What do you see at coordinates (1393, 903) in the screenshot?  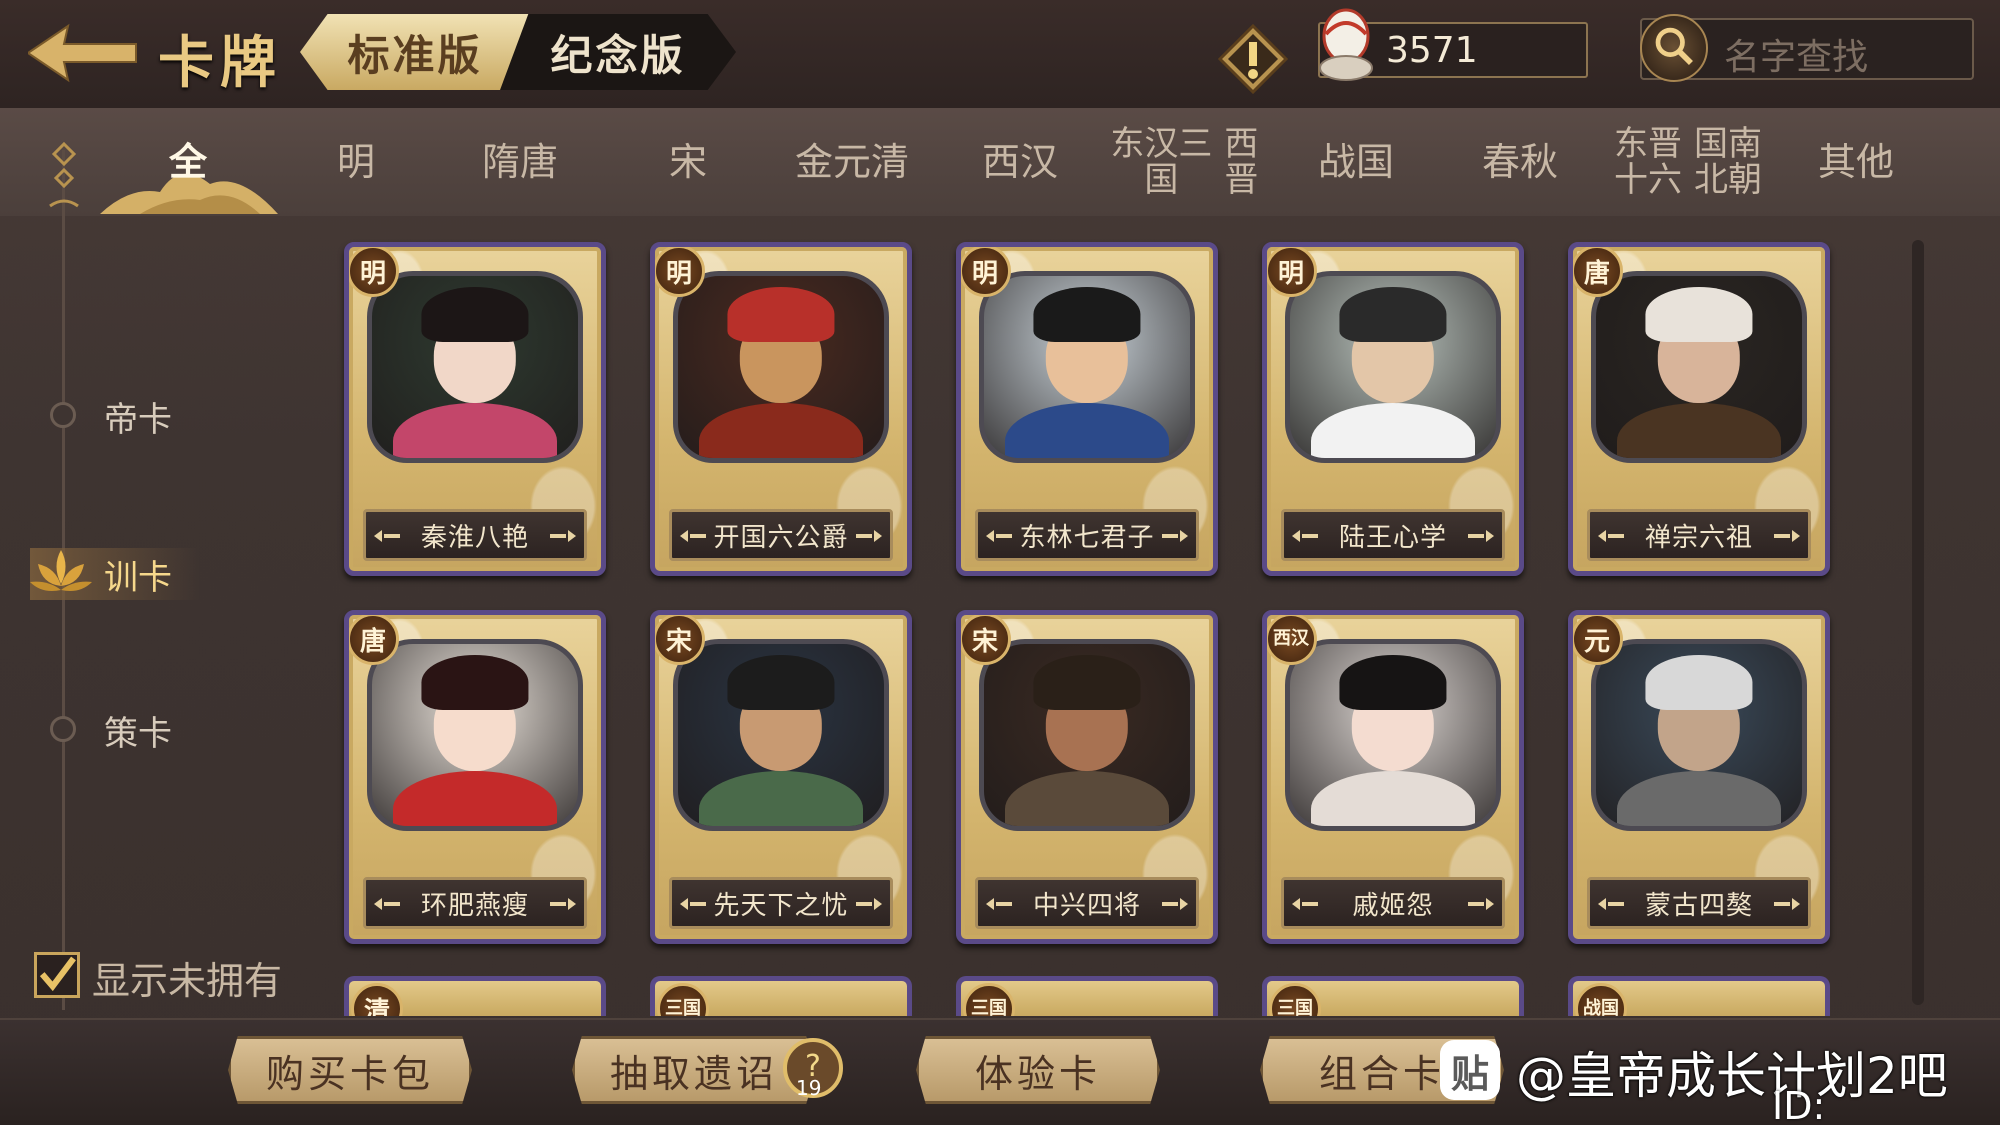 I see `card-name-plate: 戚姬怨` at bounding box center [1393, 903].